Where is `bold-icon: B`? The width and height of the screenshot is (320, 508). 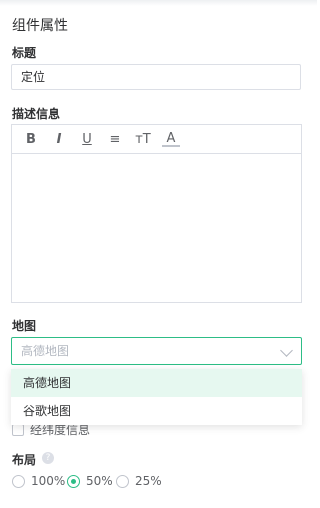
bold-icon: B is located at coordinates (31, 139).